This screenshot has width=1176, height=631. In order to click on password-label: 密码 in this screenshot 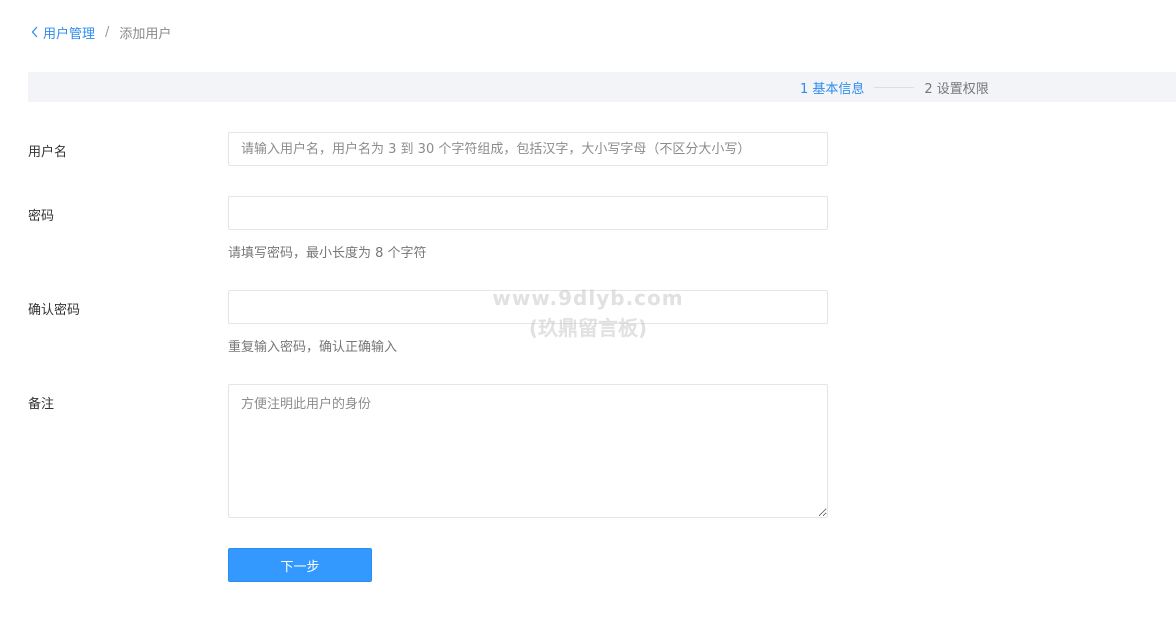, I will do `click(41, 216)`.